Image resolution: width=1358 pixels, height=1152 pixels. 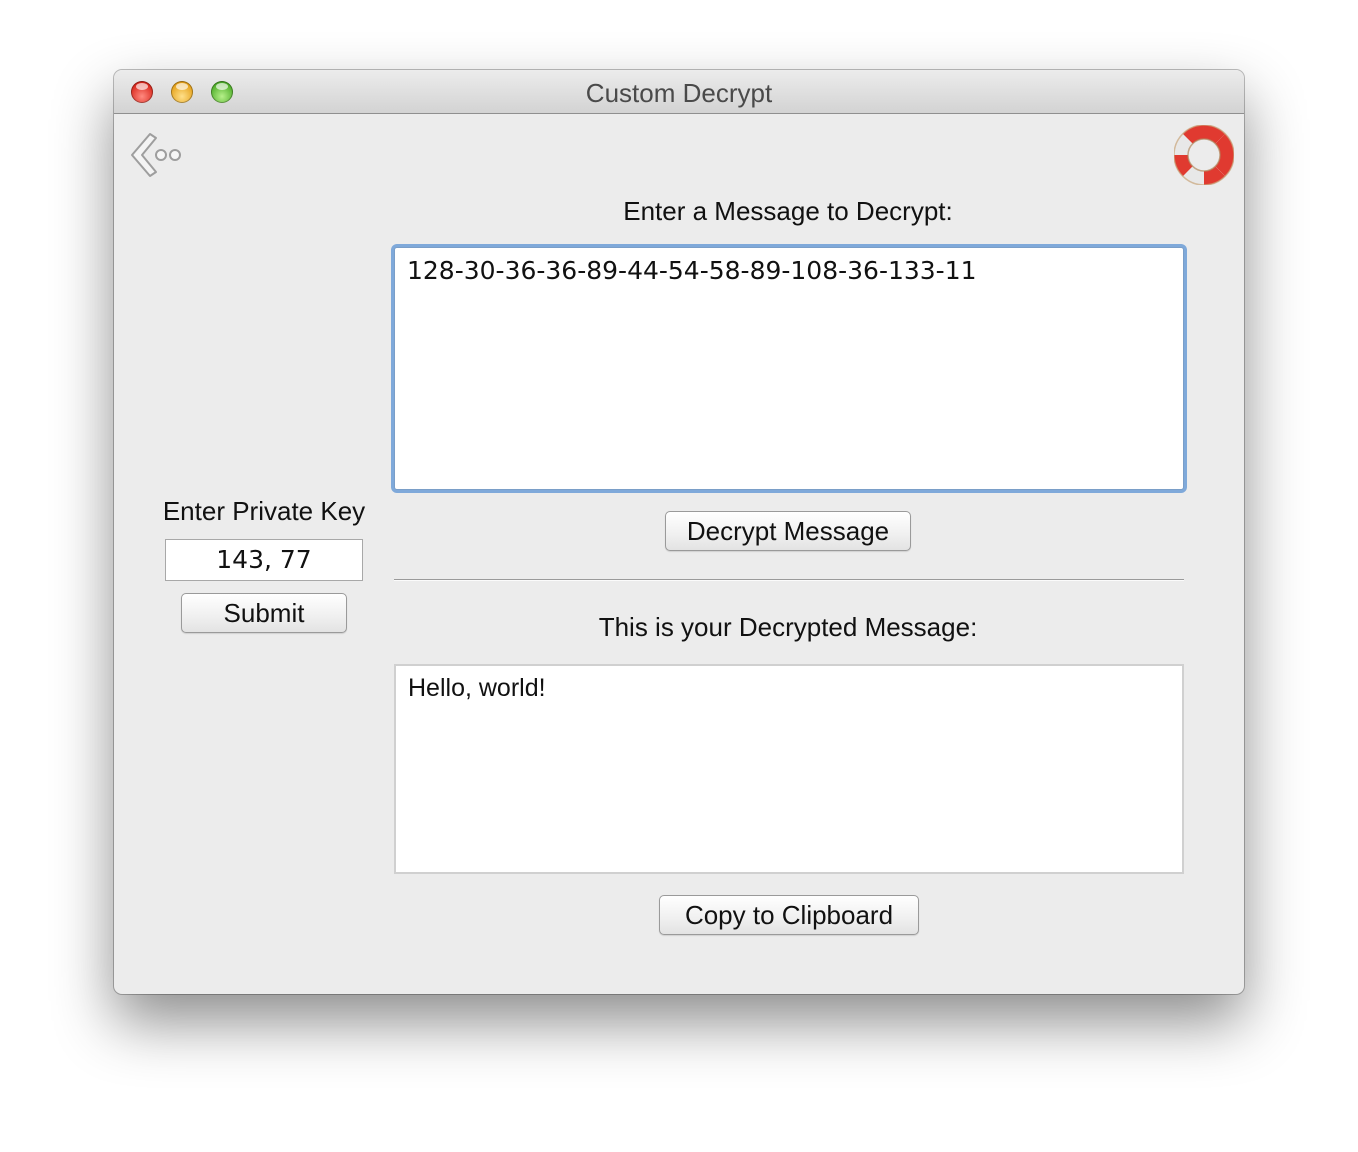 What do you see at coordinates (788, 531) in the screenshot?
I see `decrypt-message-button: Decrypt Message` at bounding box center [788, 531].